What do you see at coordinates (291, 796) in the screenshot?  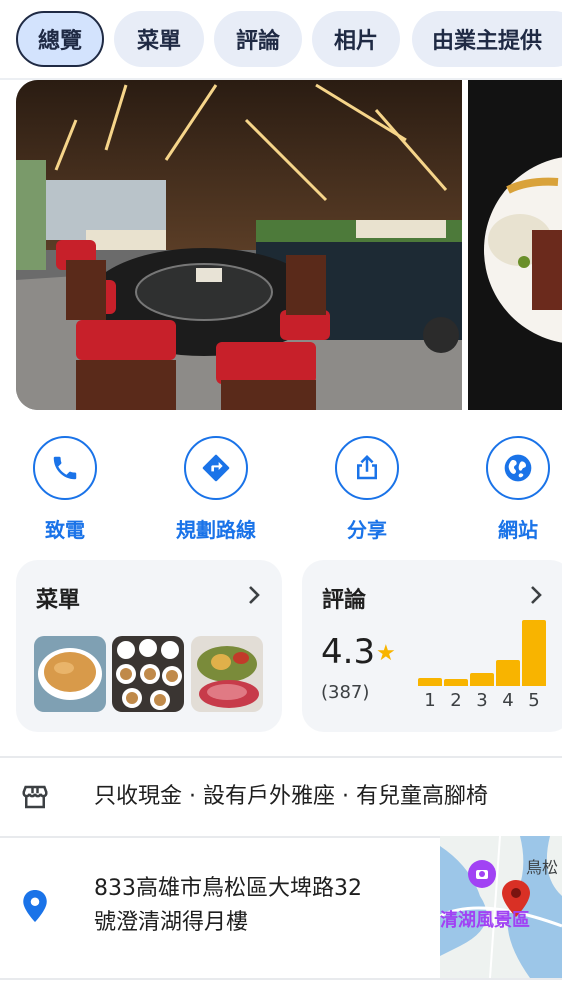 I see `attributes-text: 只收現金 · 設有戶外雅座 · 有兒童高腳椅` at bounding box center [291, 796].